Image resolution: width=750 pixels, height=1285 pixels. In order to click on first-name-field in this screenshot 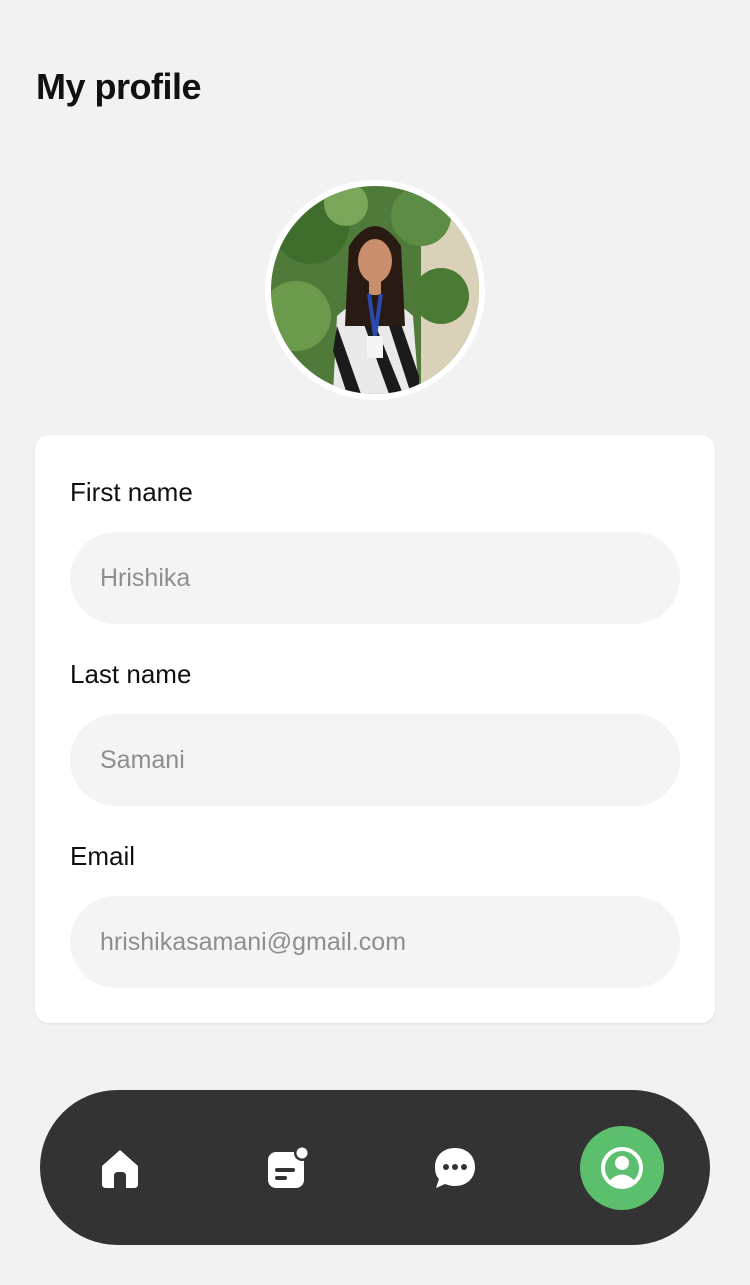, I will do `click(375, 578)`.